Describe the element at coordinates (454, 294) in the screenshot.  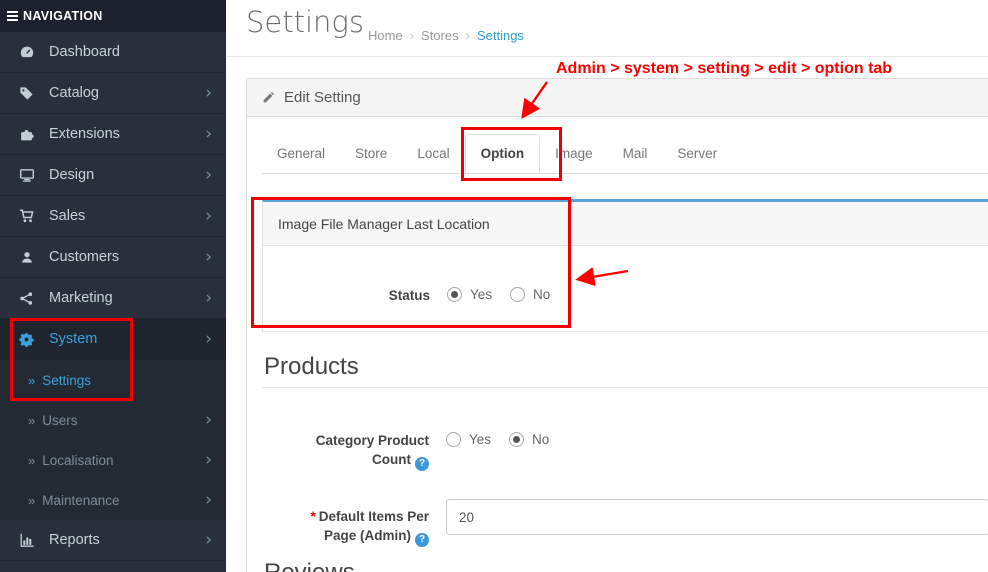
I see `status-yes-radio` at that location.